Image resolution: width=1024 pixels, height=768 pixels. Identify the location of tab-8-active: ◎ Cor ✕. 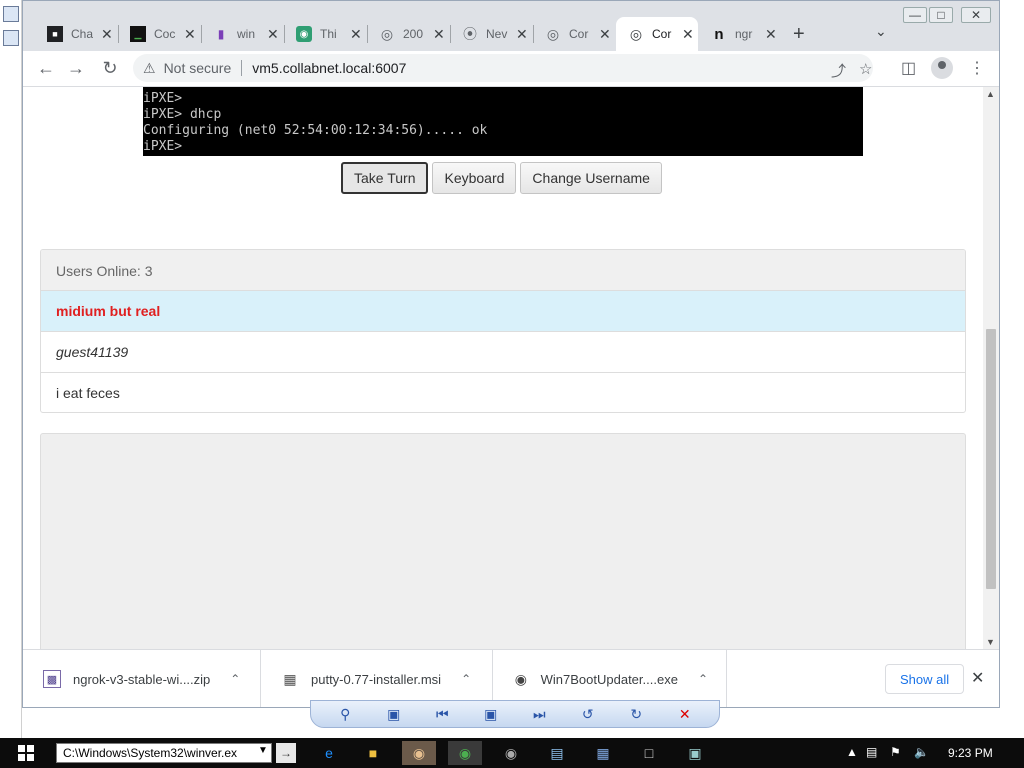
(657, 34).